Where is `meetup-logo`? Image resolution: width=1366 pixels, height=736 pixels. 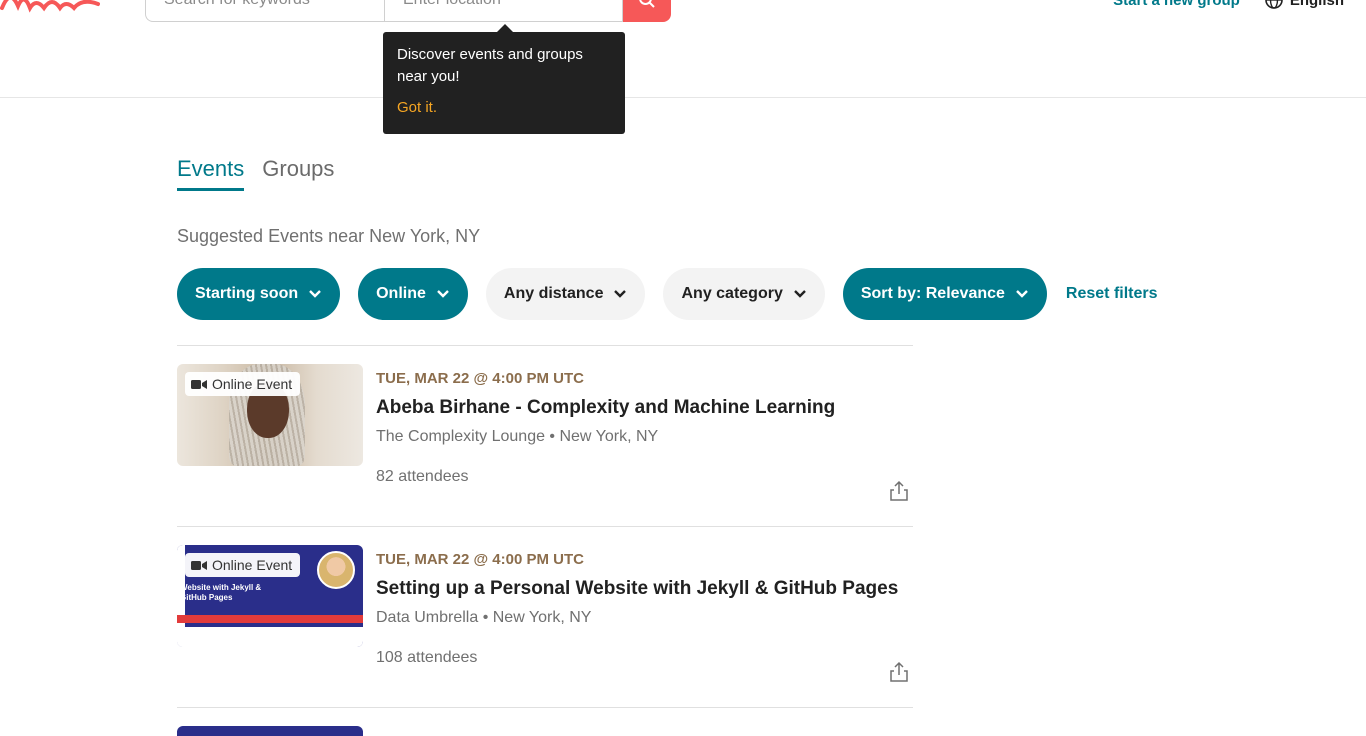 meetup-logo is located at coordinates (50, 9).